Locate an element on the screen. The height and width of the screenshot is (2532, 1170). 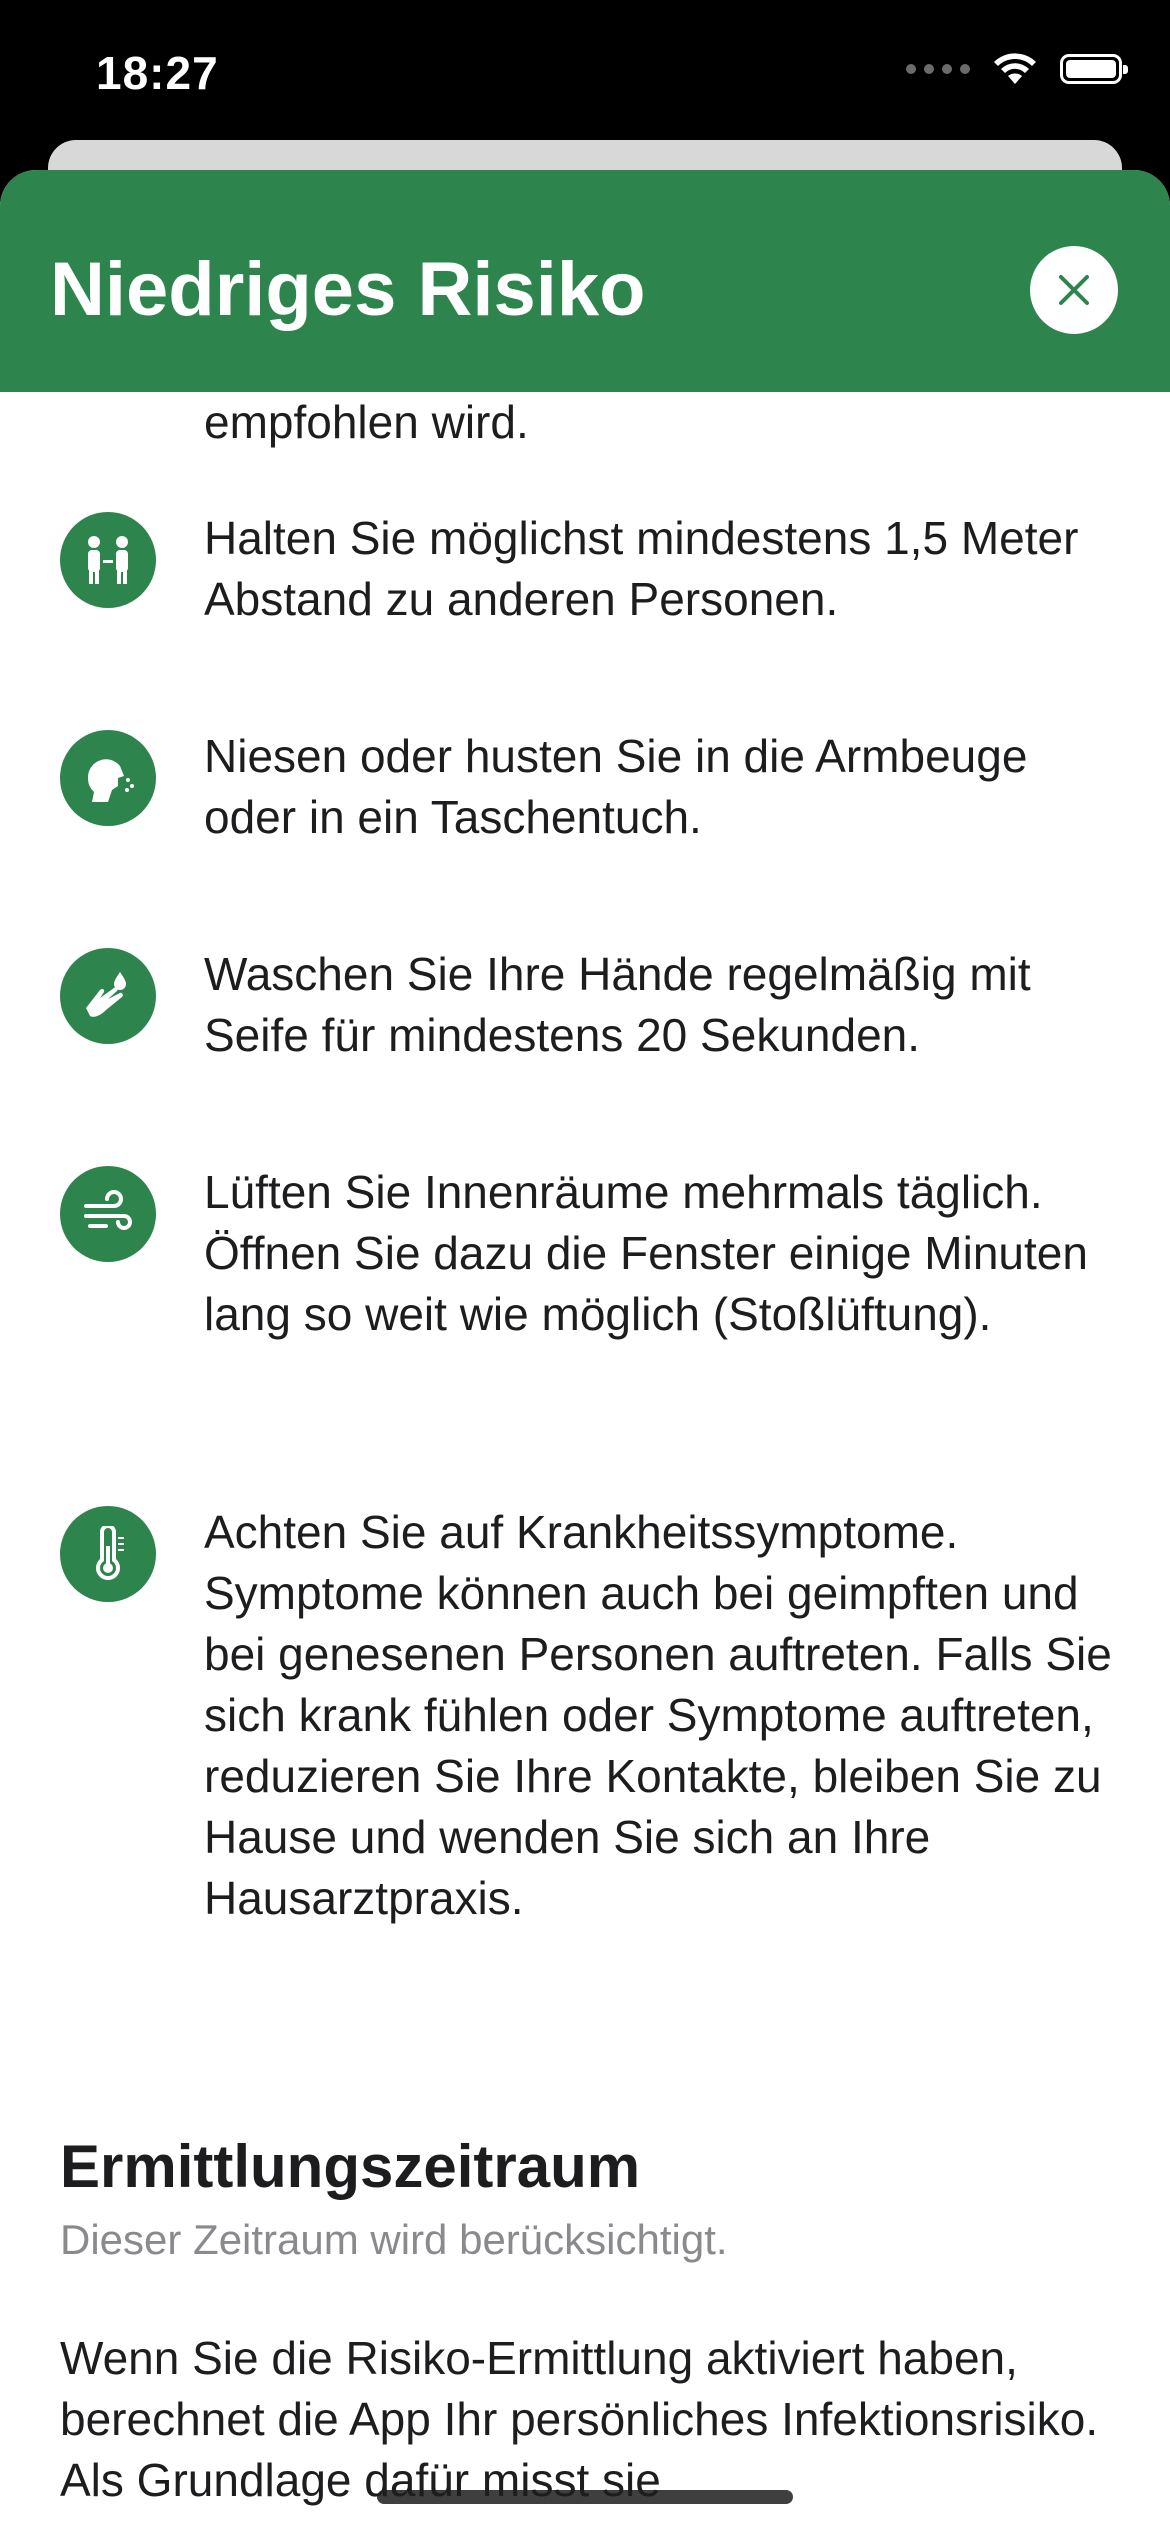
thermometer-icon is located at coordinates (108, 1554).